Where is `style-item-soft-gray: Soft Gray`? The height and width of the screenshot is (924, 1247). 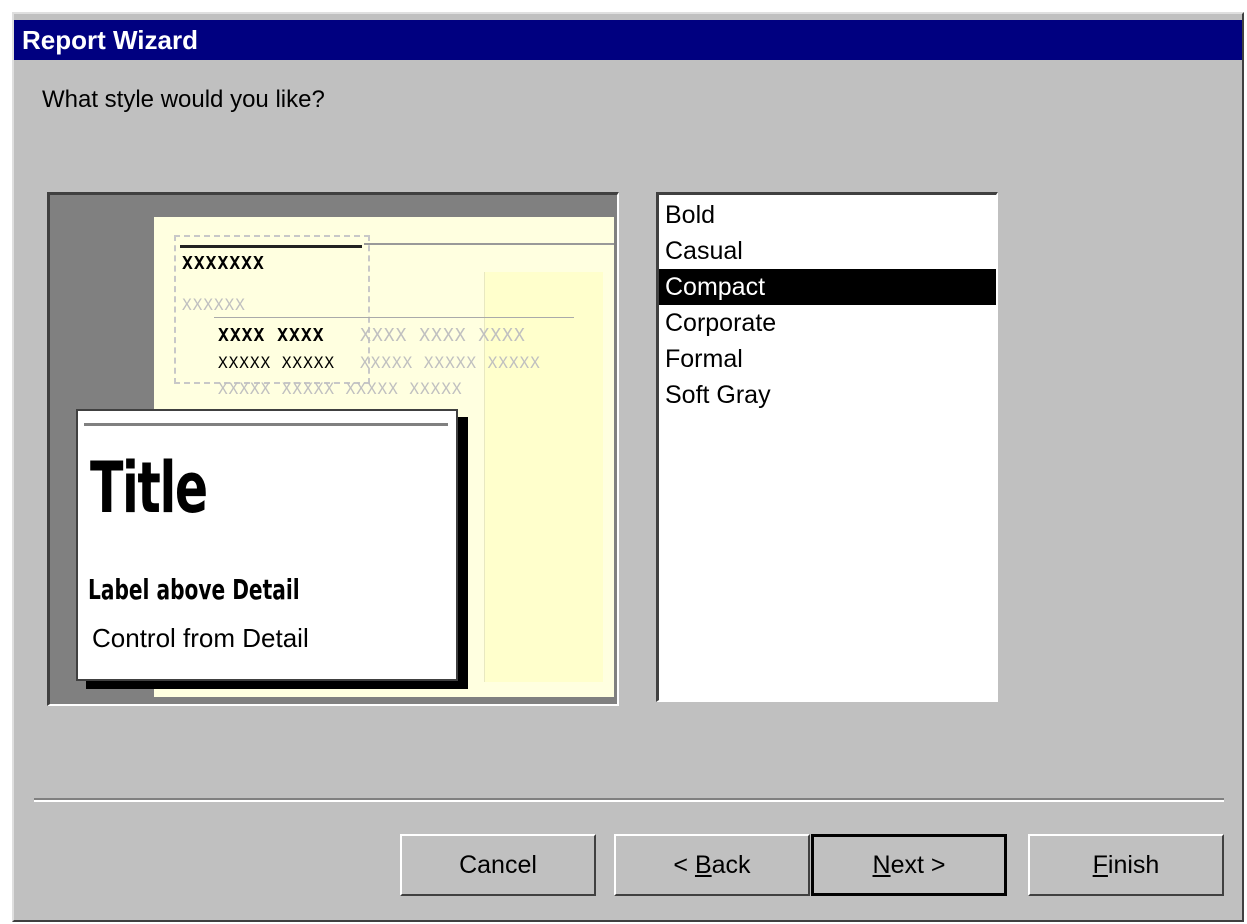 style-item-soft-gray: Soft Gray is located at coordinates (827, 395).